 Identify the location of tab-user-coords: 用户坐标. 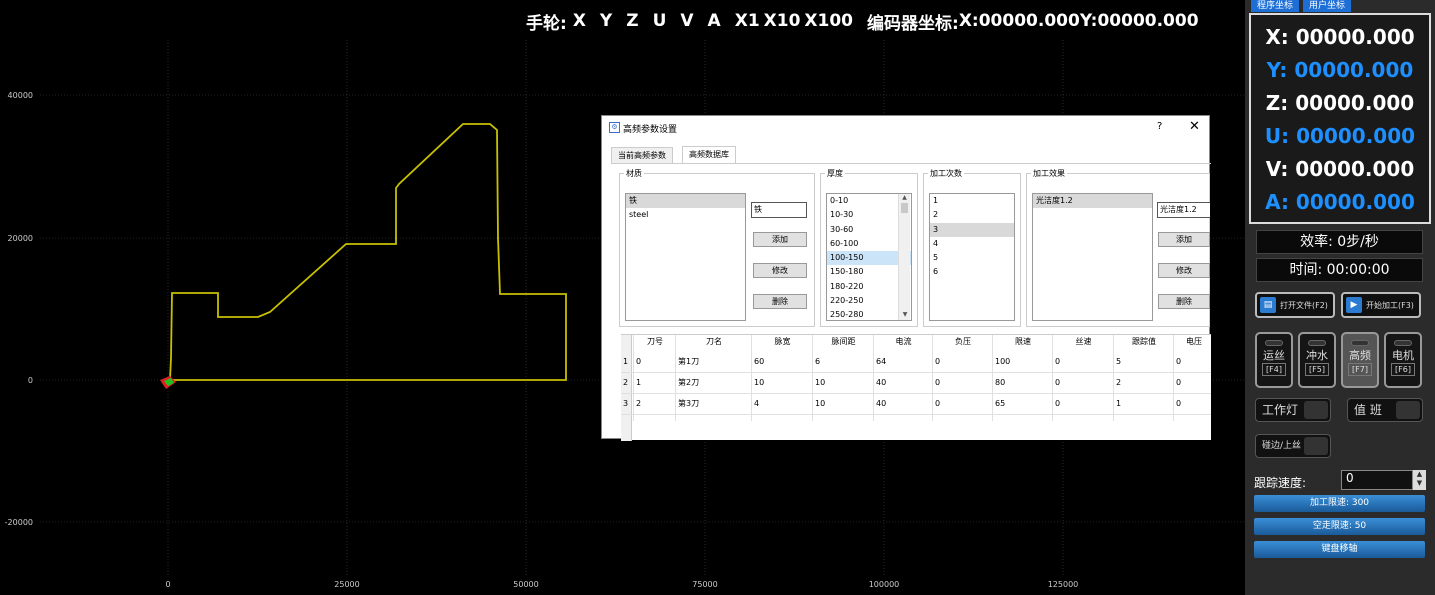
(1327, 6).